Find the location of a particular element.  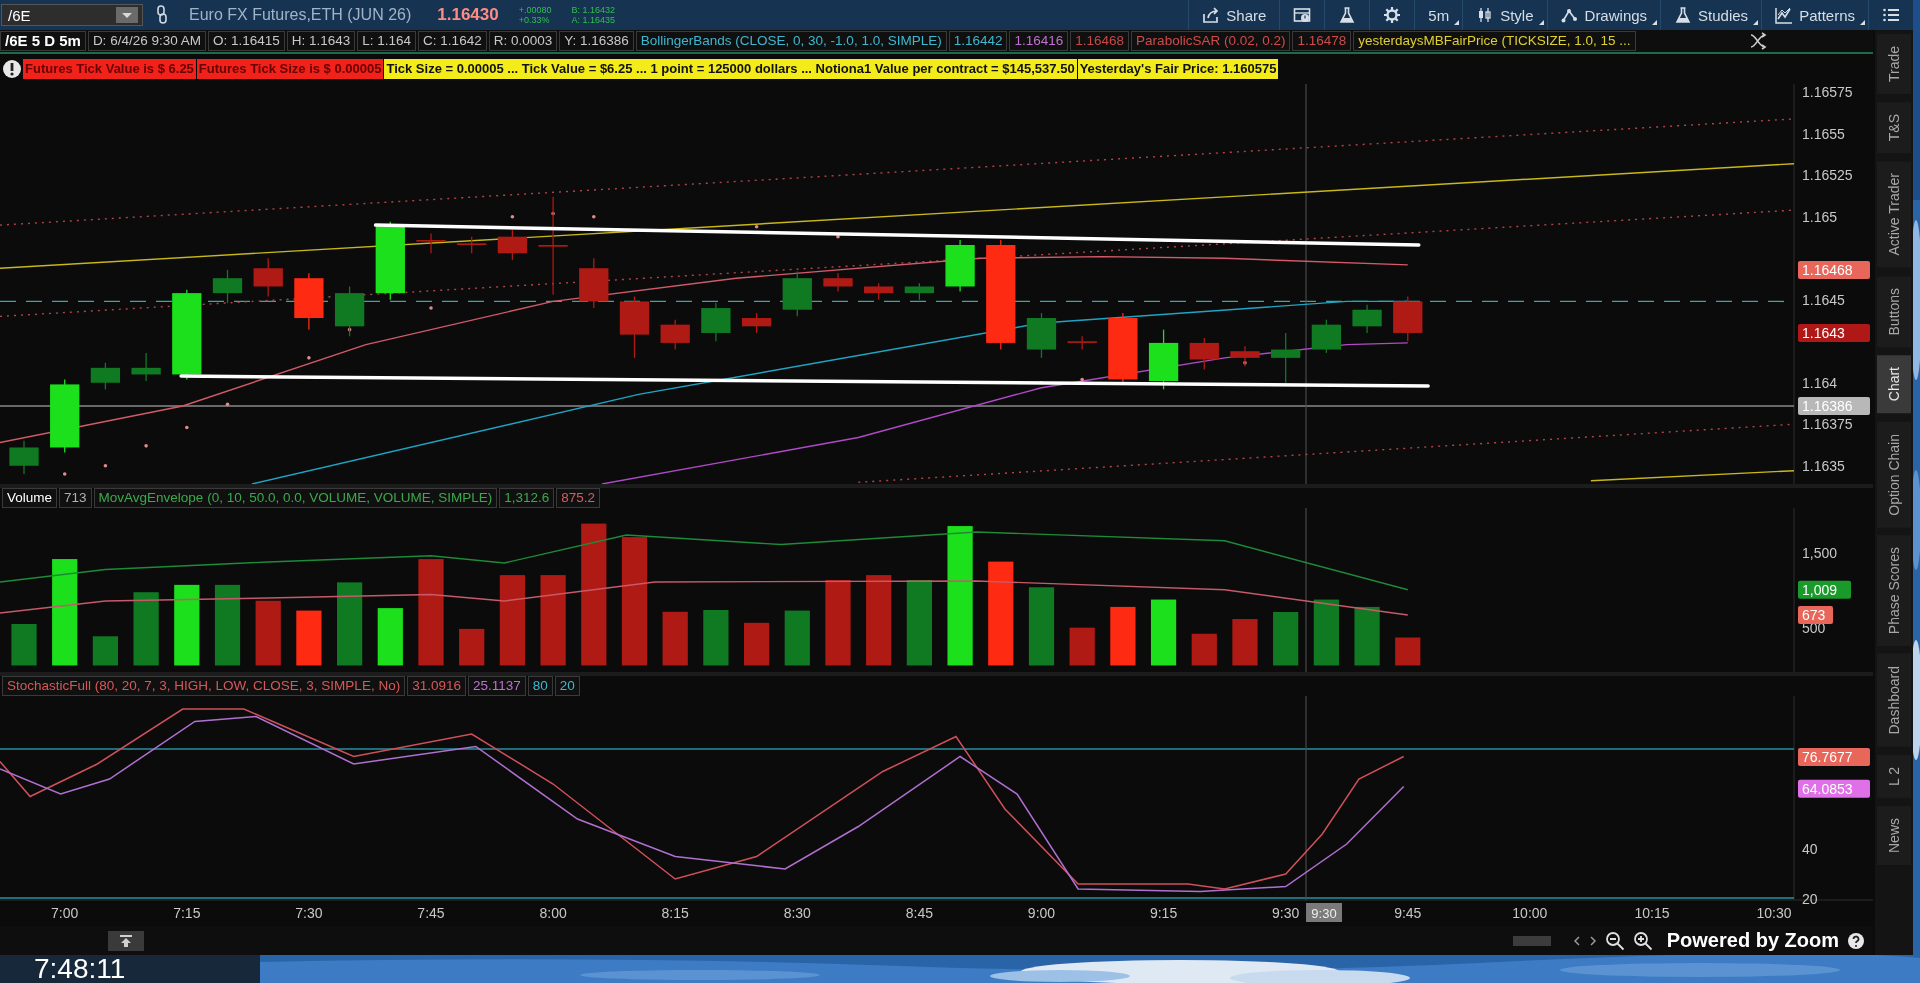

study-value: C: 1.1642 is located at coordinates (452, 41).